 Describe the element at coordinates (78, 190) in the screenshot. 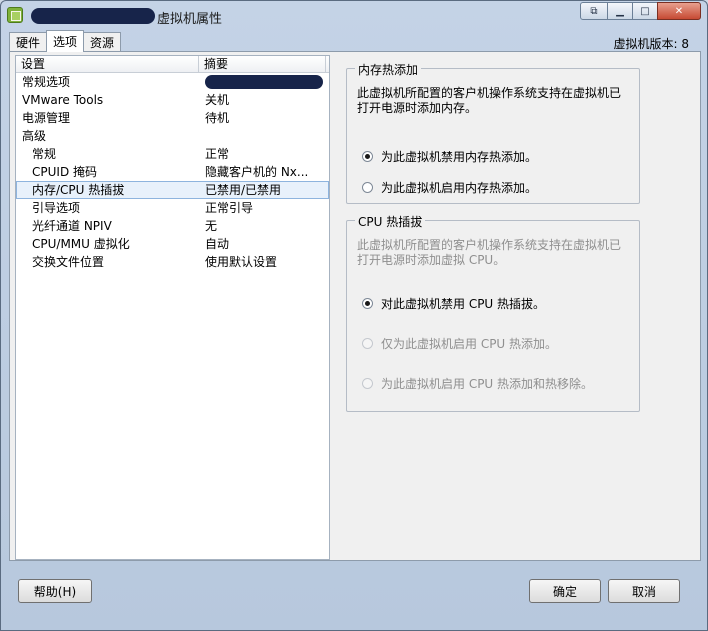

I see `list-item-label: 内存/CPU 热插拔` at that location.